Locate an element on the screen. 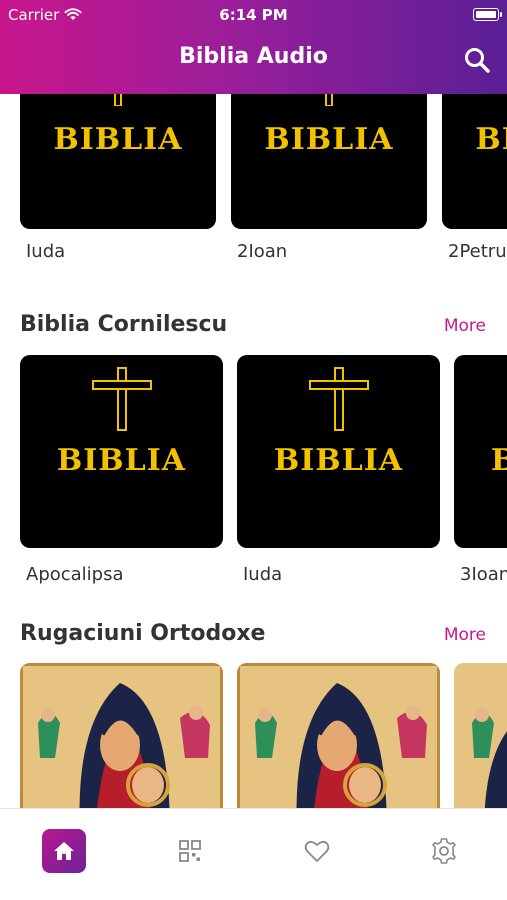  heart-icon is located at coordinates (317, 851).